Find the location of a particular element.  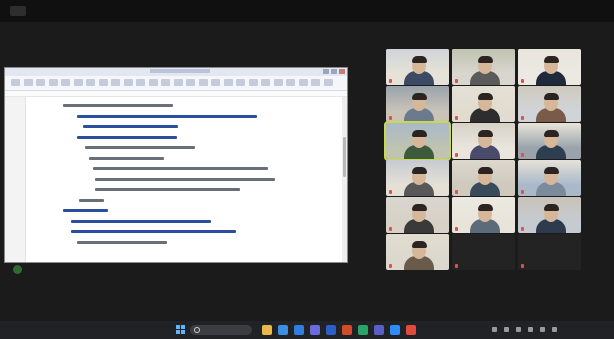

browser-icon is located at coordinates (283, 330).